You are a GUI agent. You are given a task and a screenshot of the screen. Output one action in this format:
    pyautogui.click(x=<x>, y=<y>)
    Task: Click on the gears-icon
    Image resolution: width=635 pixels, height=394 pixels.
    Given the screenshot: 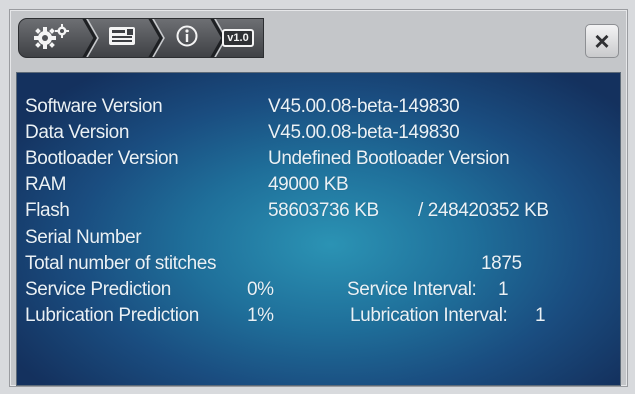 What is the action you would take?
    pyautogui.click(x=52, y=38)
    